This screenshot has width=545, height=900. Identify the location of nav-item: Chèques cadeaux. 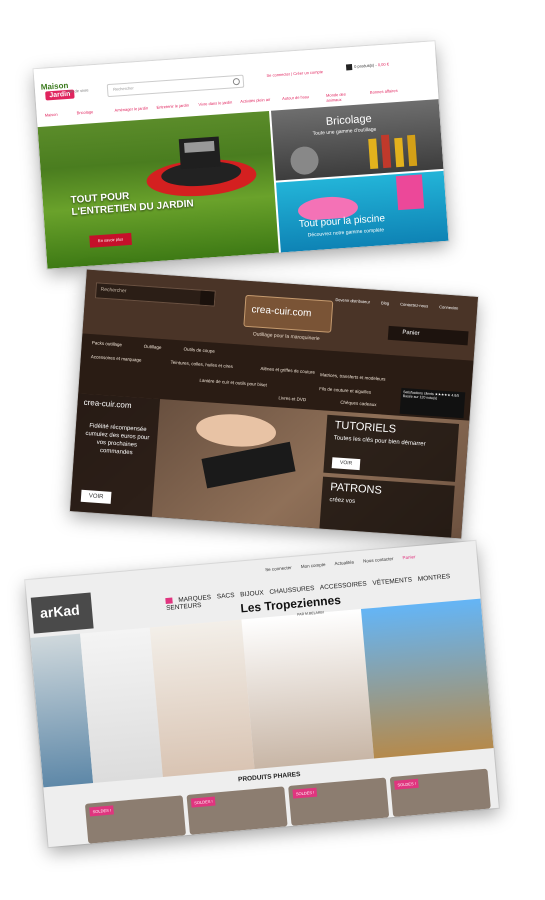
(358, 404).